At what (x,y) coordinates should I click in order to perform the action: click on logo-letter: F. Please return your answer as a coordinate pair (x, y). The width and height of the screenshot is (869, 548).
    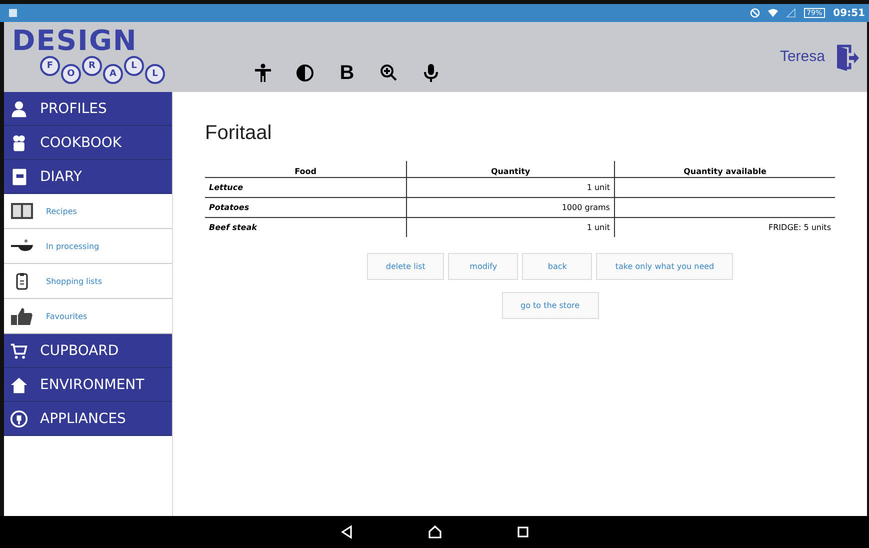
    Looking at the image, I should click on (50, 66).